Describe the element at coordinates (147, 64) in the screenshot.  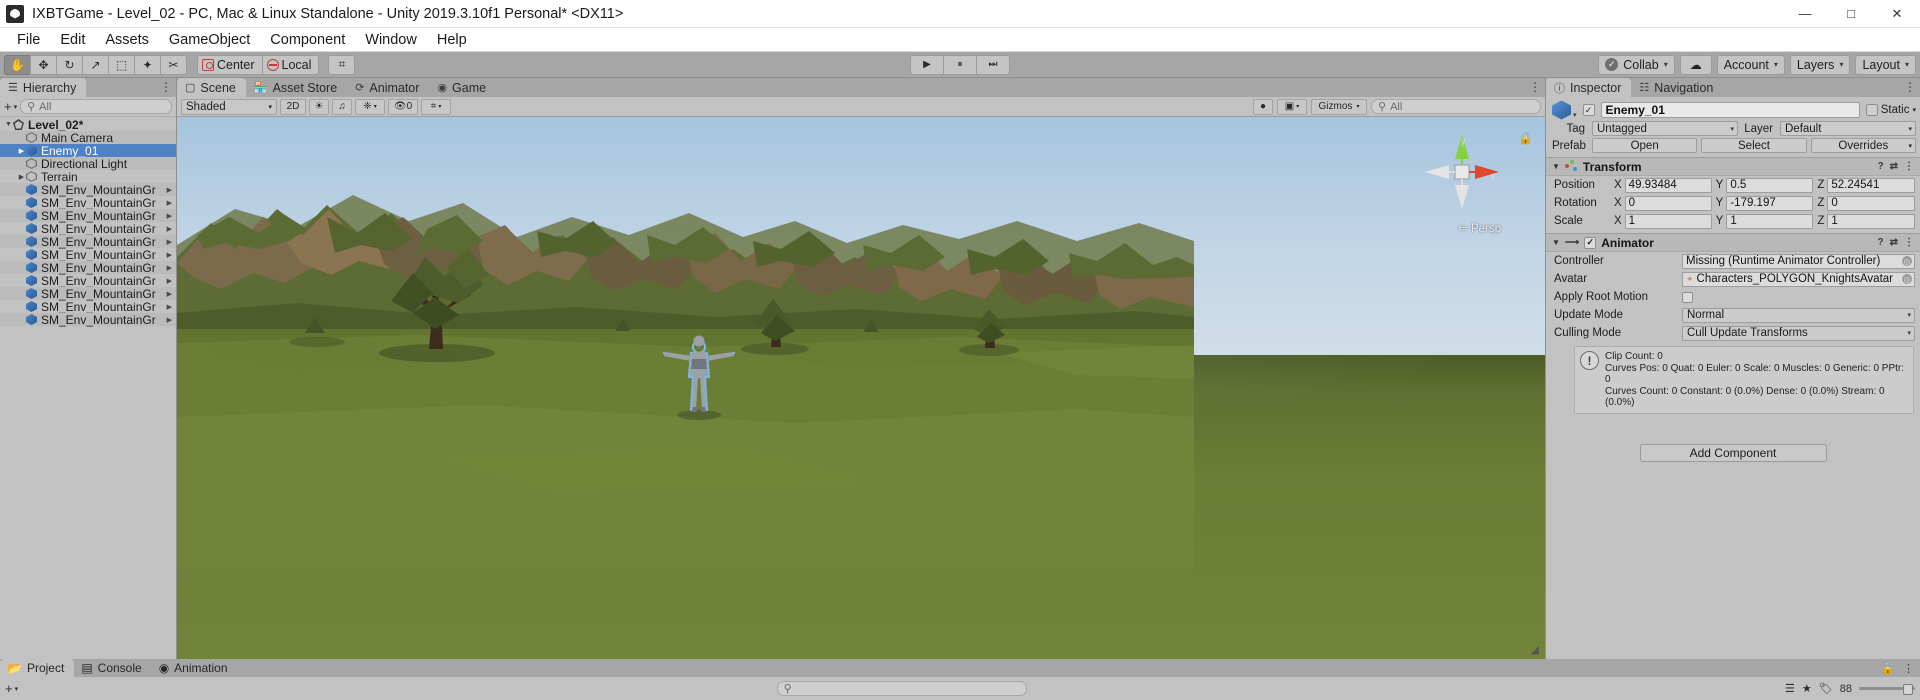
I see `transform-tool-button: ✦` at that location.